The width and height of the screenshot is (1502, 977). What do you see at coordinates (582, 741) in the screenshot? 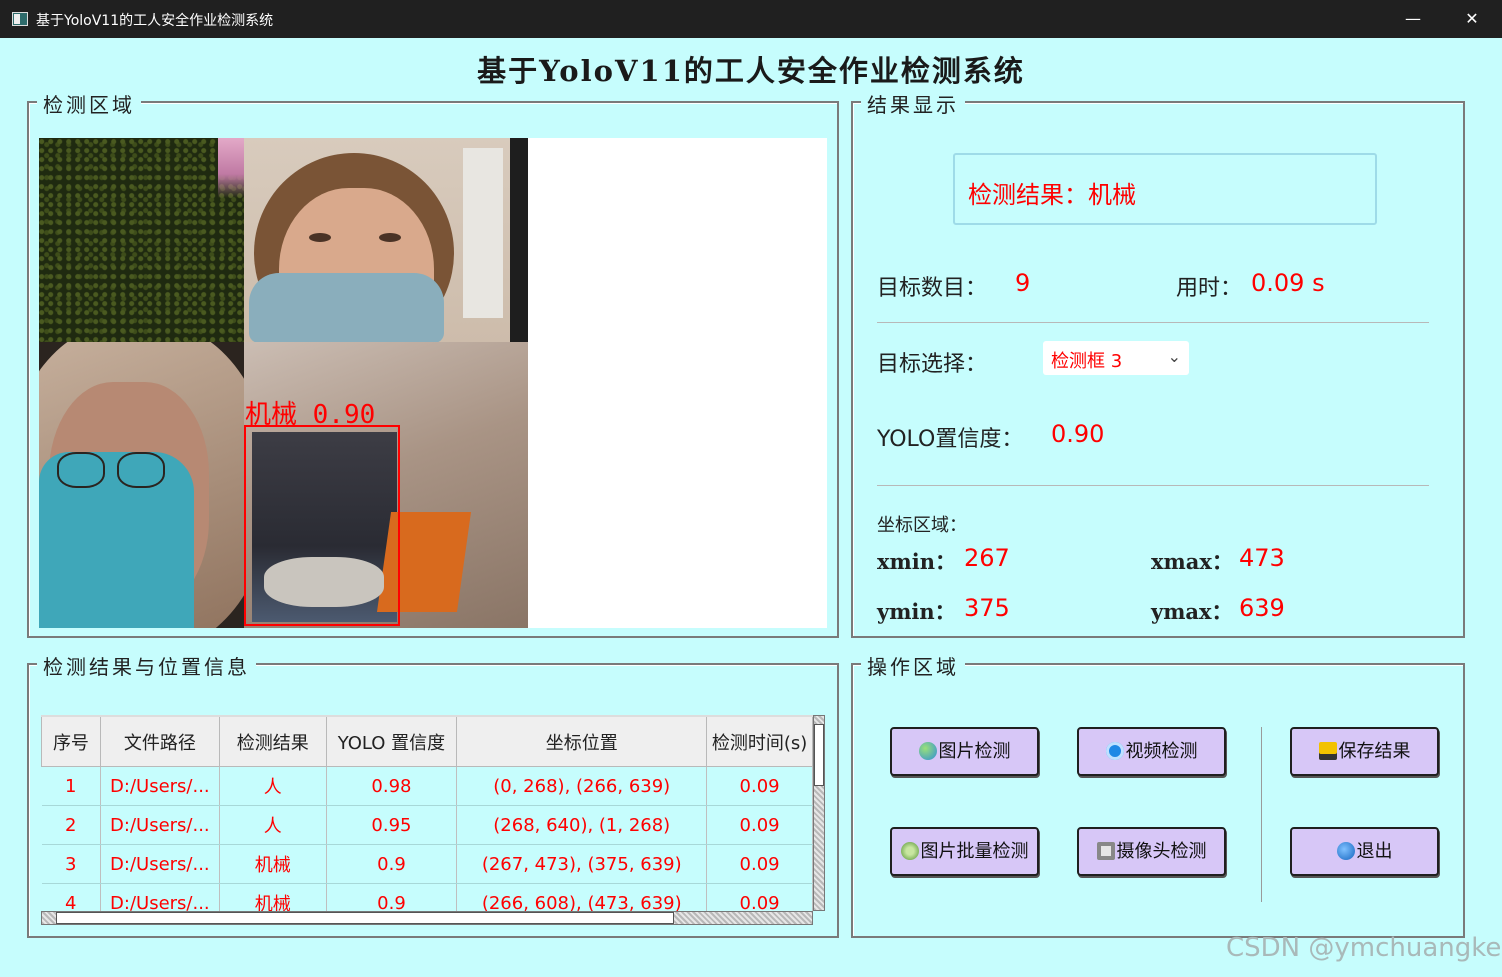
I see `column-header-coords: 坐标位置` at bounding box center [582, 741].